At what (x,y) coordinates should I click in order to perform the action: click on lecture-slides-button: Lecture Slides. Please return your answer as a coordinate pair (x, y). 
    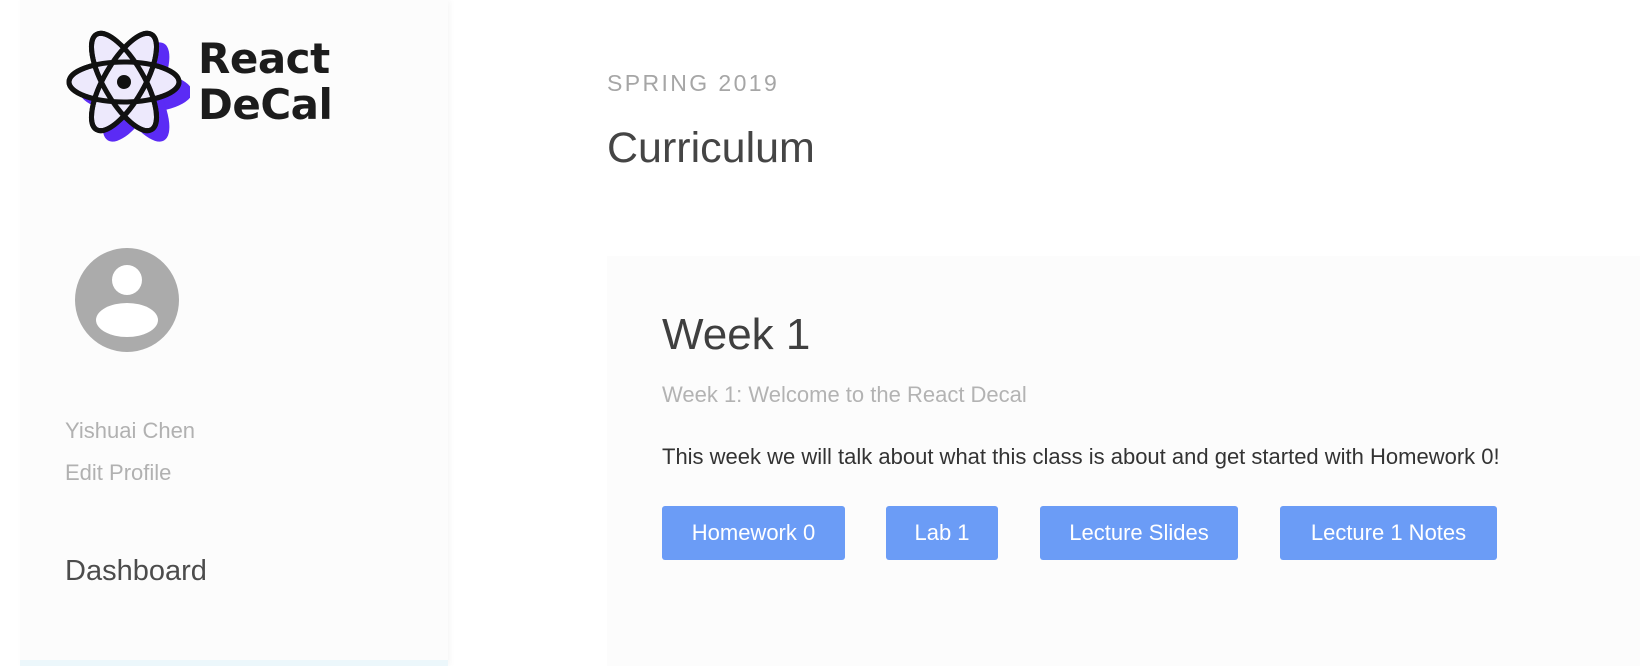
    Looking at the image, I should click on (1139, 533).